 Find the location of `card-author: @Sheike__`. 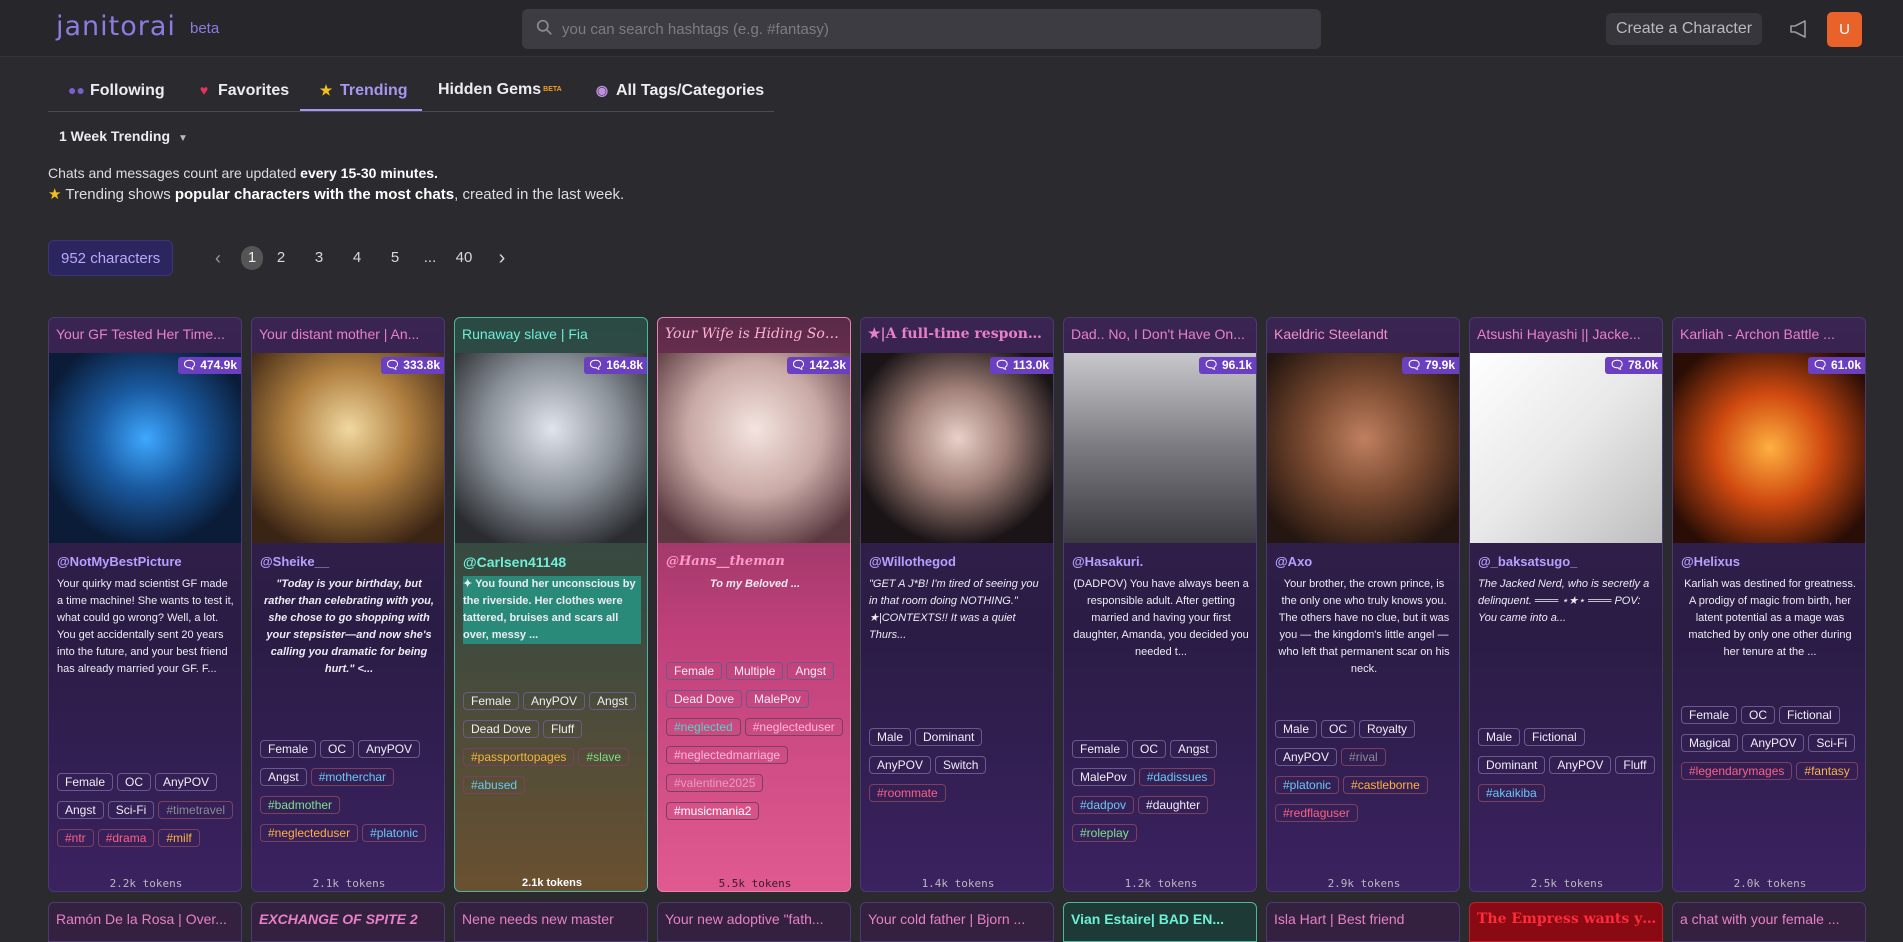

card-author: @Sheike__ is located at coordinates (294, 561).